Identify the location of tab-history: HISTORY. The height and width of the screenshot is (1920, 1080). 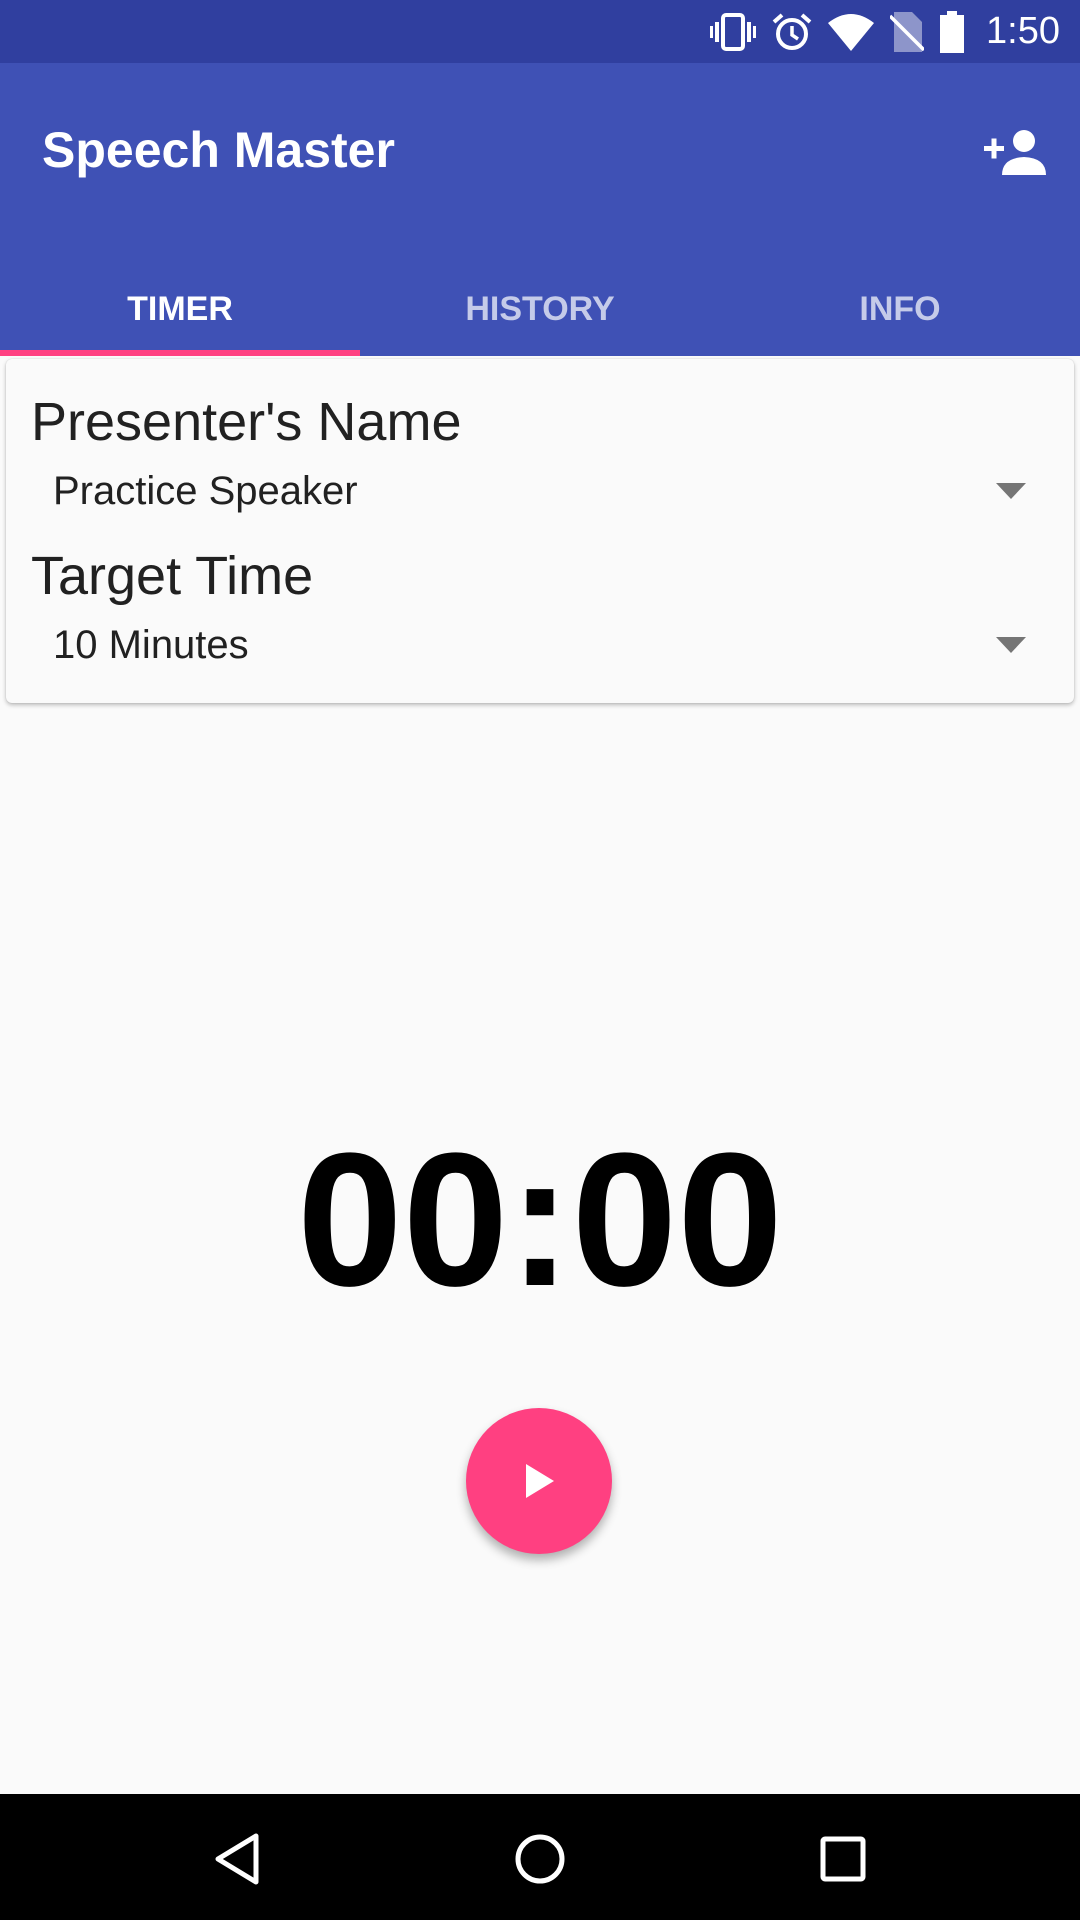
(540, 309).